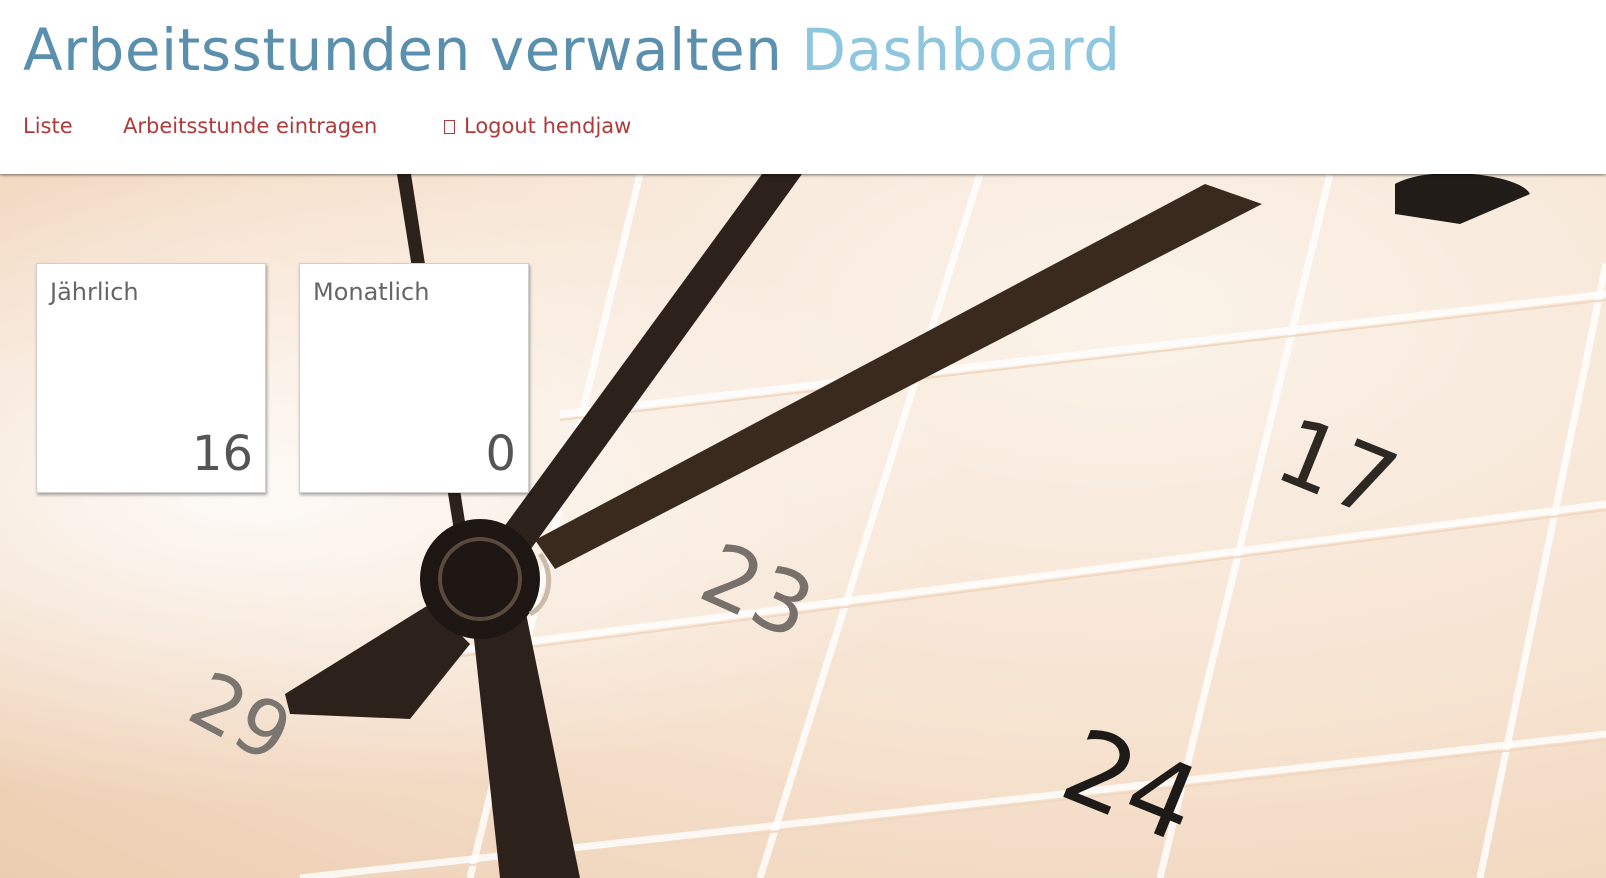 Image resolution: width=1606 pixels, height=878 pixels. Describe the element at coordinates (548, 126) in the screenshot. I see `logout-label: Logout hendjaw` at that location.